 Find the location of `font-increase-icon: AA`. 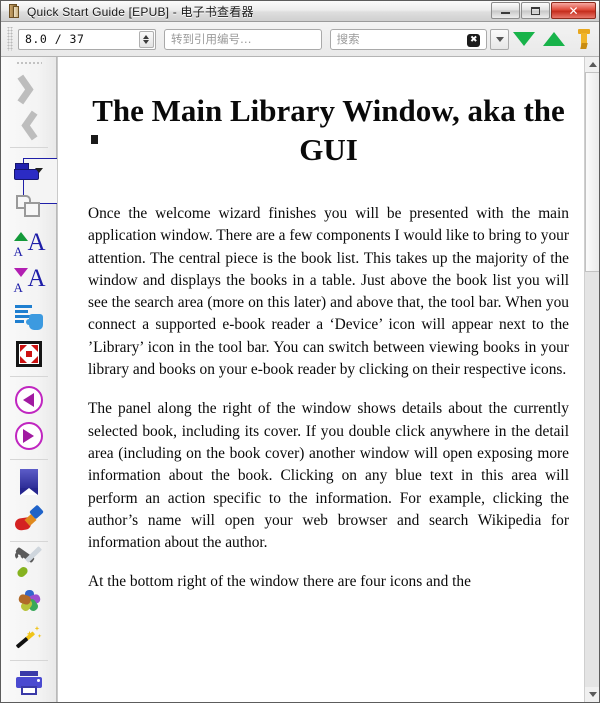

font-increase-icon: AA is located at coordinates (29, 243).